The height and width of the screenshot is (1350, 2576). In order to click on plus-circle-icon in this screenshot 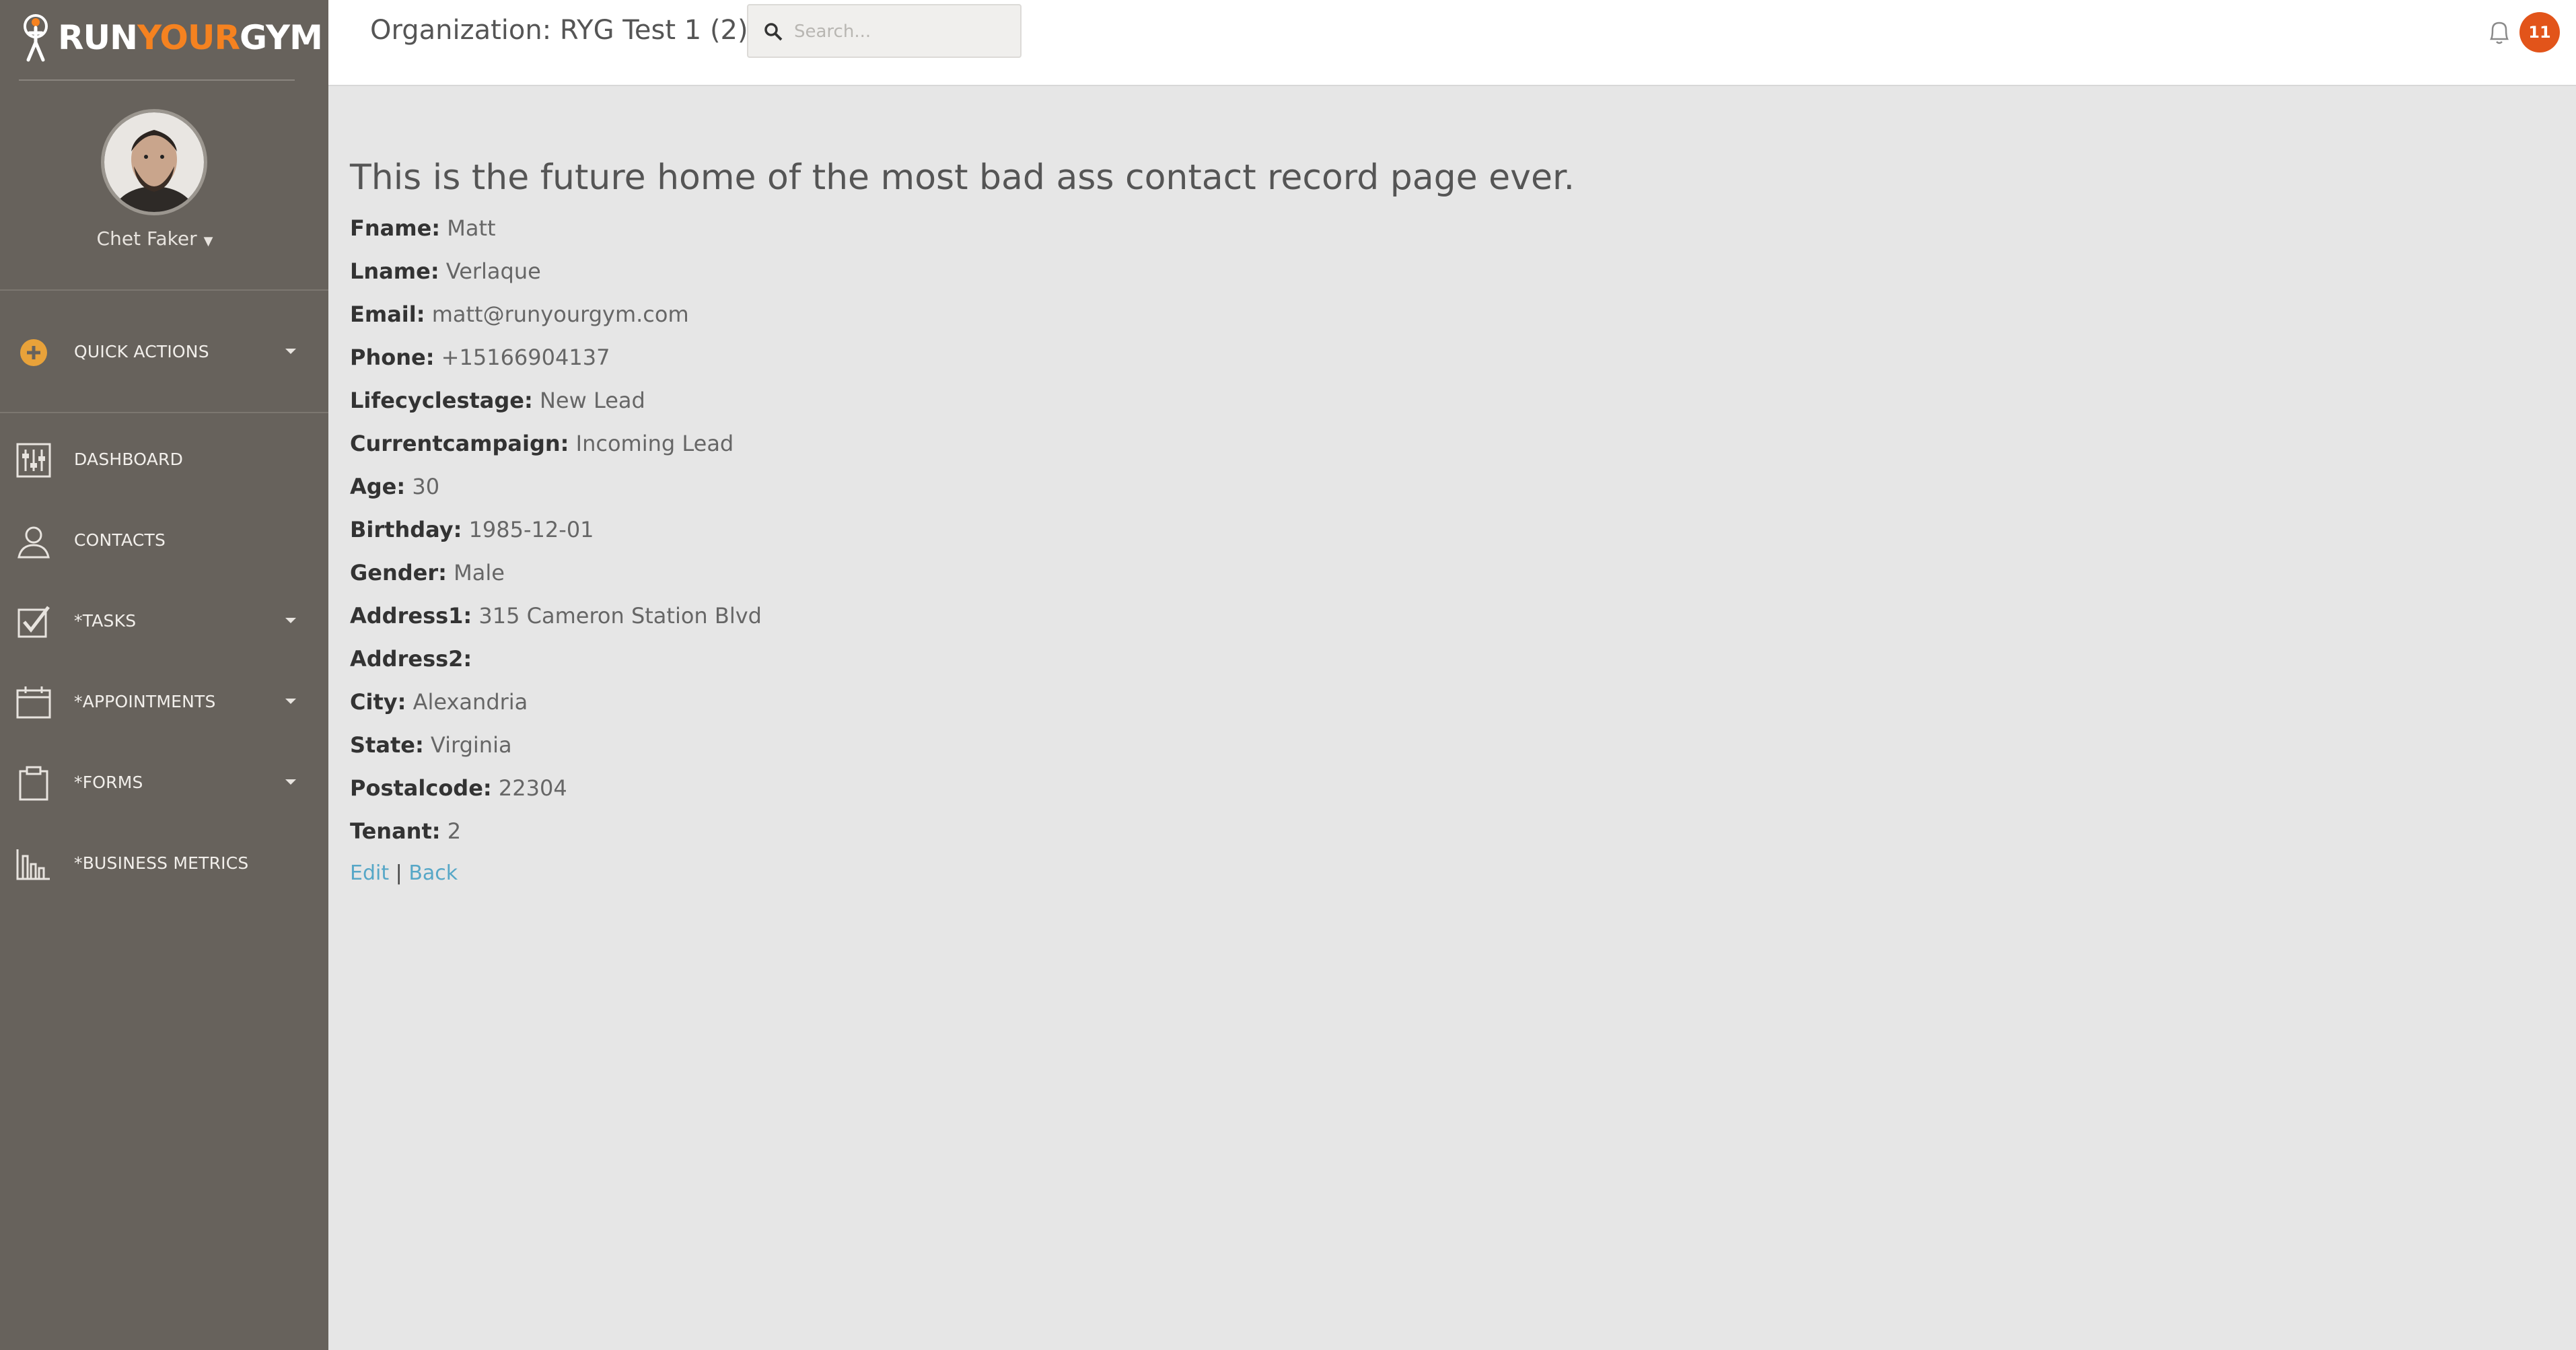, I will do `click(33, 352)`.